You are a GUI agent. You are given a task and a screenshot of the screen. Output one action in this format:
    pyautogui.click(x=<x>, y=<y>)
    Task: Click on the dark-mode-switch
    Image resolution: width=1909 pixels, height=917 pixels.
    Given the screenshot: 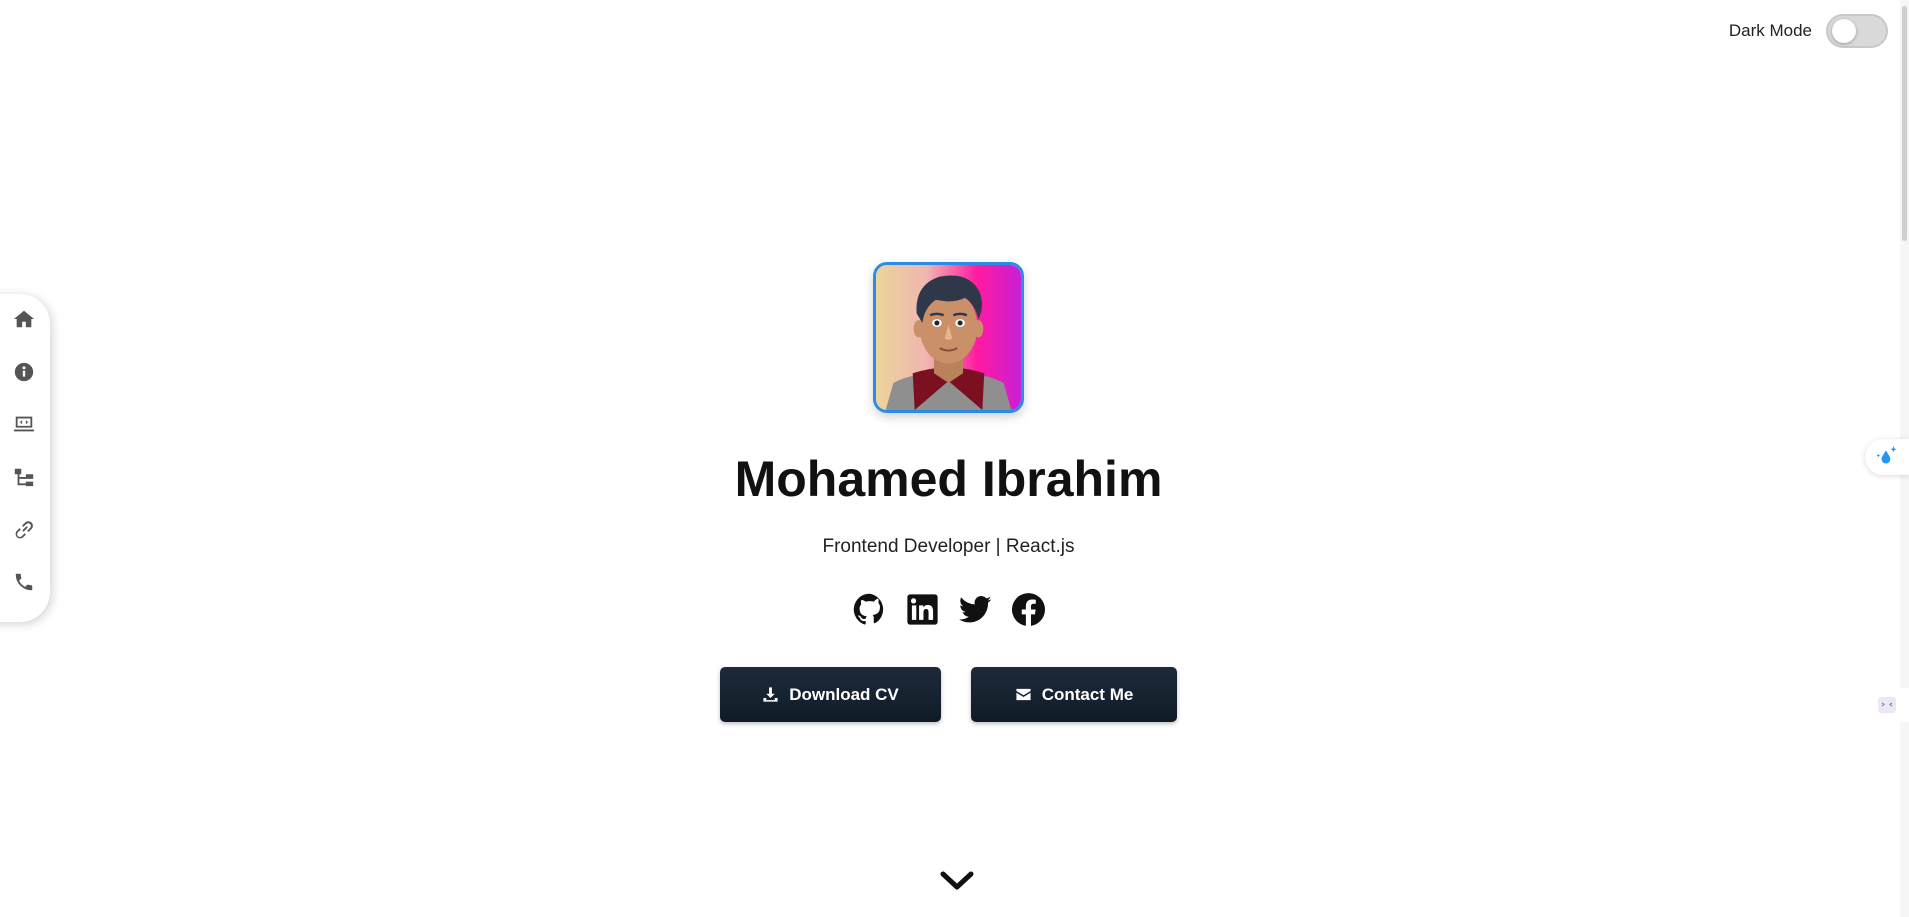 What is the action you would take?
    pyautogui.click(x=1857, y=31)
    